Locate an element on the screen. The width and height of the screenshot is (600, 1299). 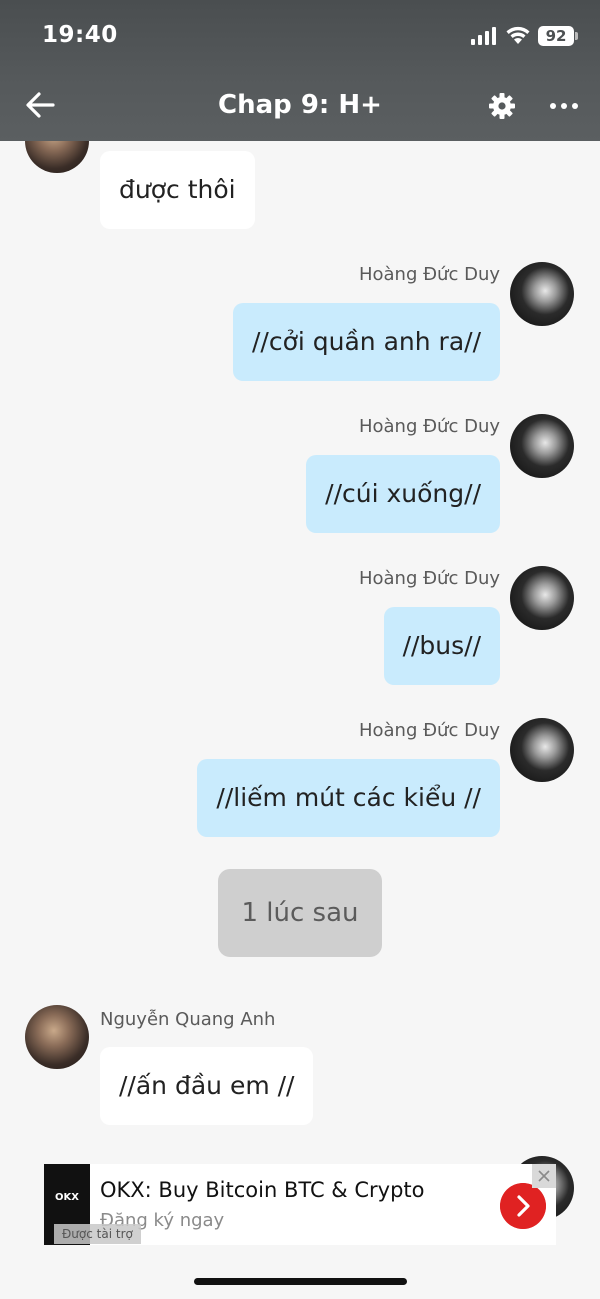
message-bubble: //bus// is located at coordinates (441, 646).